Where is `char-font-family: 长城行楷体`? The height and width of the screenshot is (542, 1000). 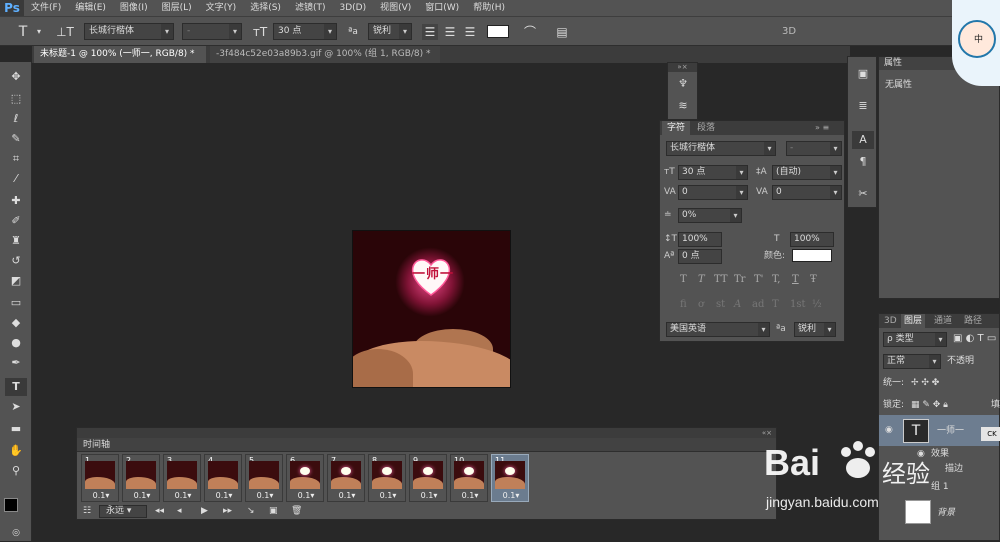
char-font-family: 长城行楷体 is located at coordinates (721, 148).